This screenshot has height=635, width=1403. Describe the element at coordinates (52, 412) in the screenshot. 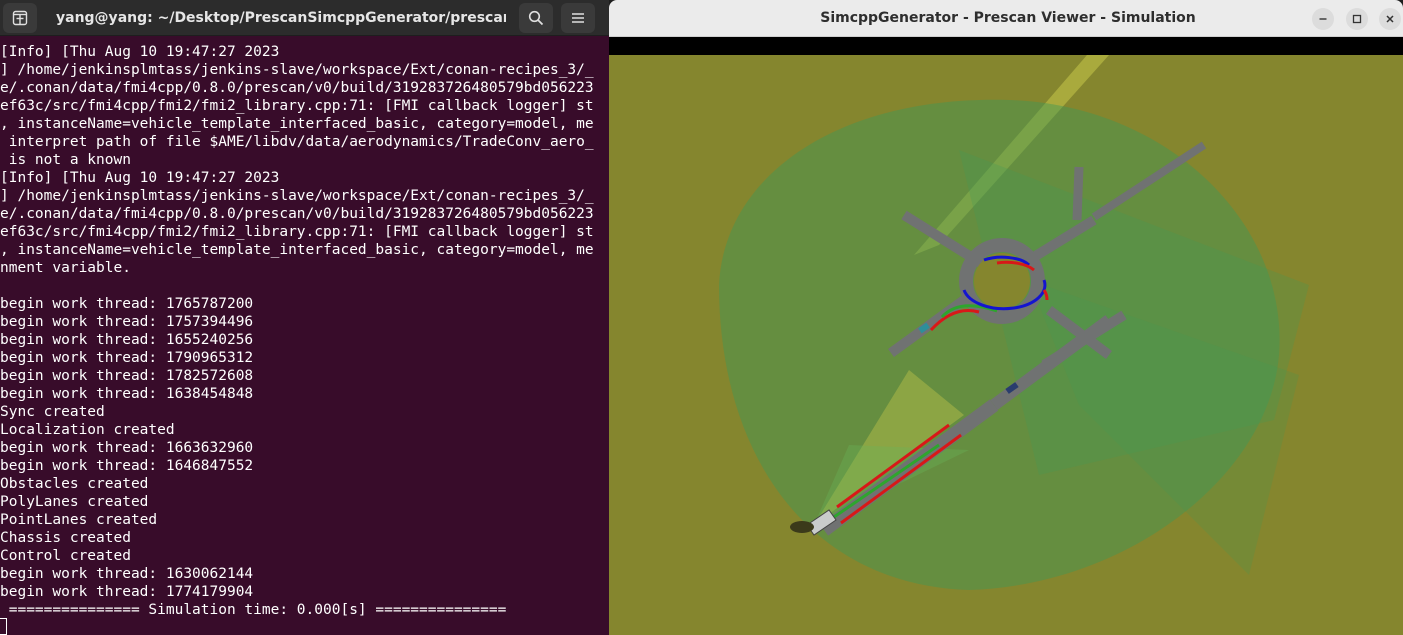

I see `terminal-line: Sync created` at that location.